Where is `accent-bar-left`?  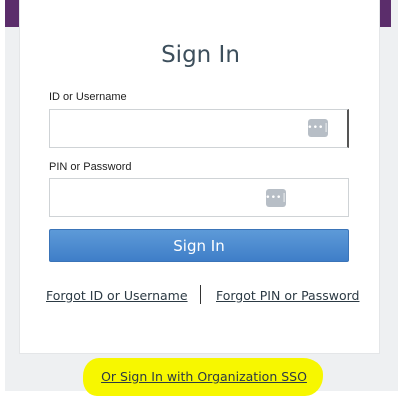
accent-bar-left is located at coordinates (12, 13).